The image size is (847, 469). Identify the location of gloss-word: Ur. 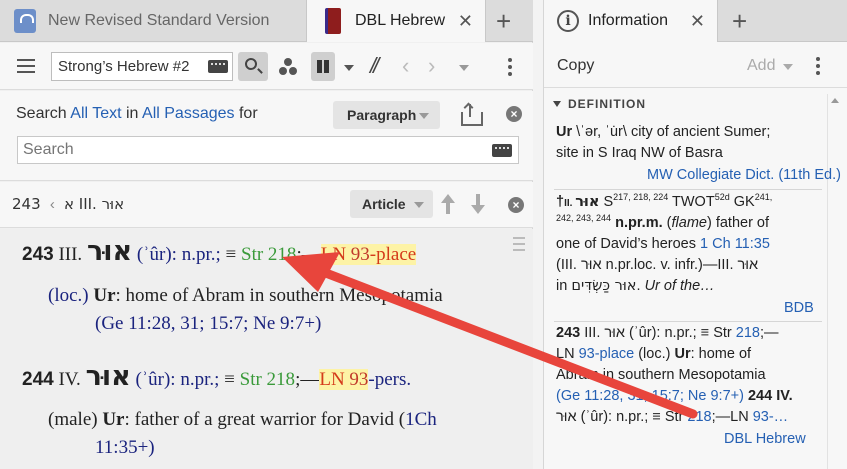
(113, 419).